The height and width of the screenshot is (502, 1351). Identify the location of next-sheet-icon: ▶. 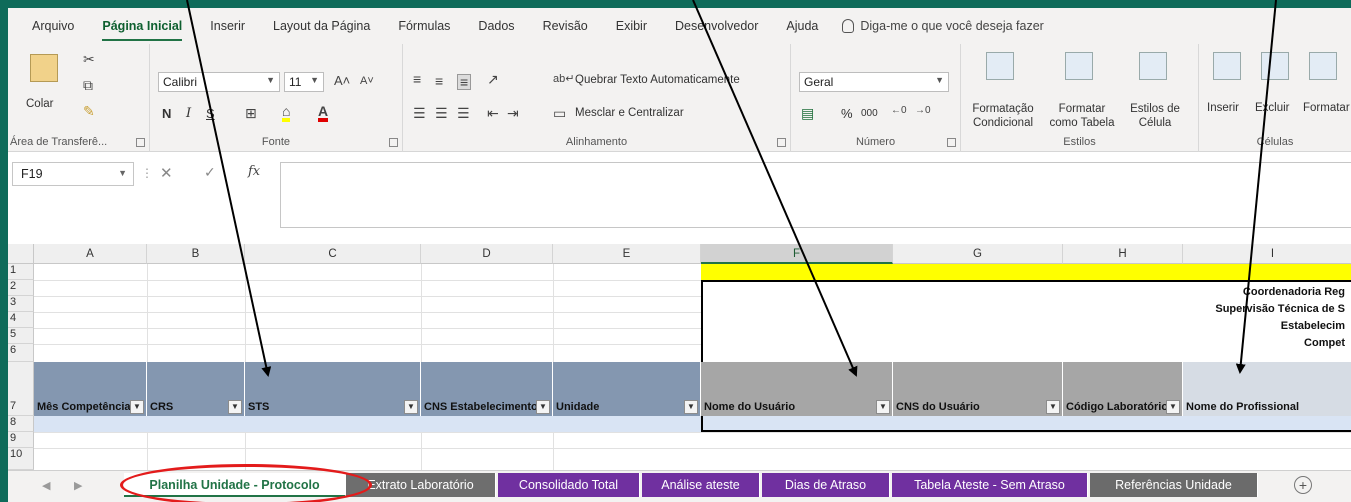
(78, 485).